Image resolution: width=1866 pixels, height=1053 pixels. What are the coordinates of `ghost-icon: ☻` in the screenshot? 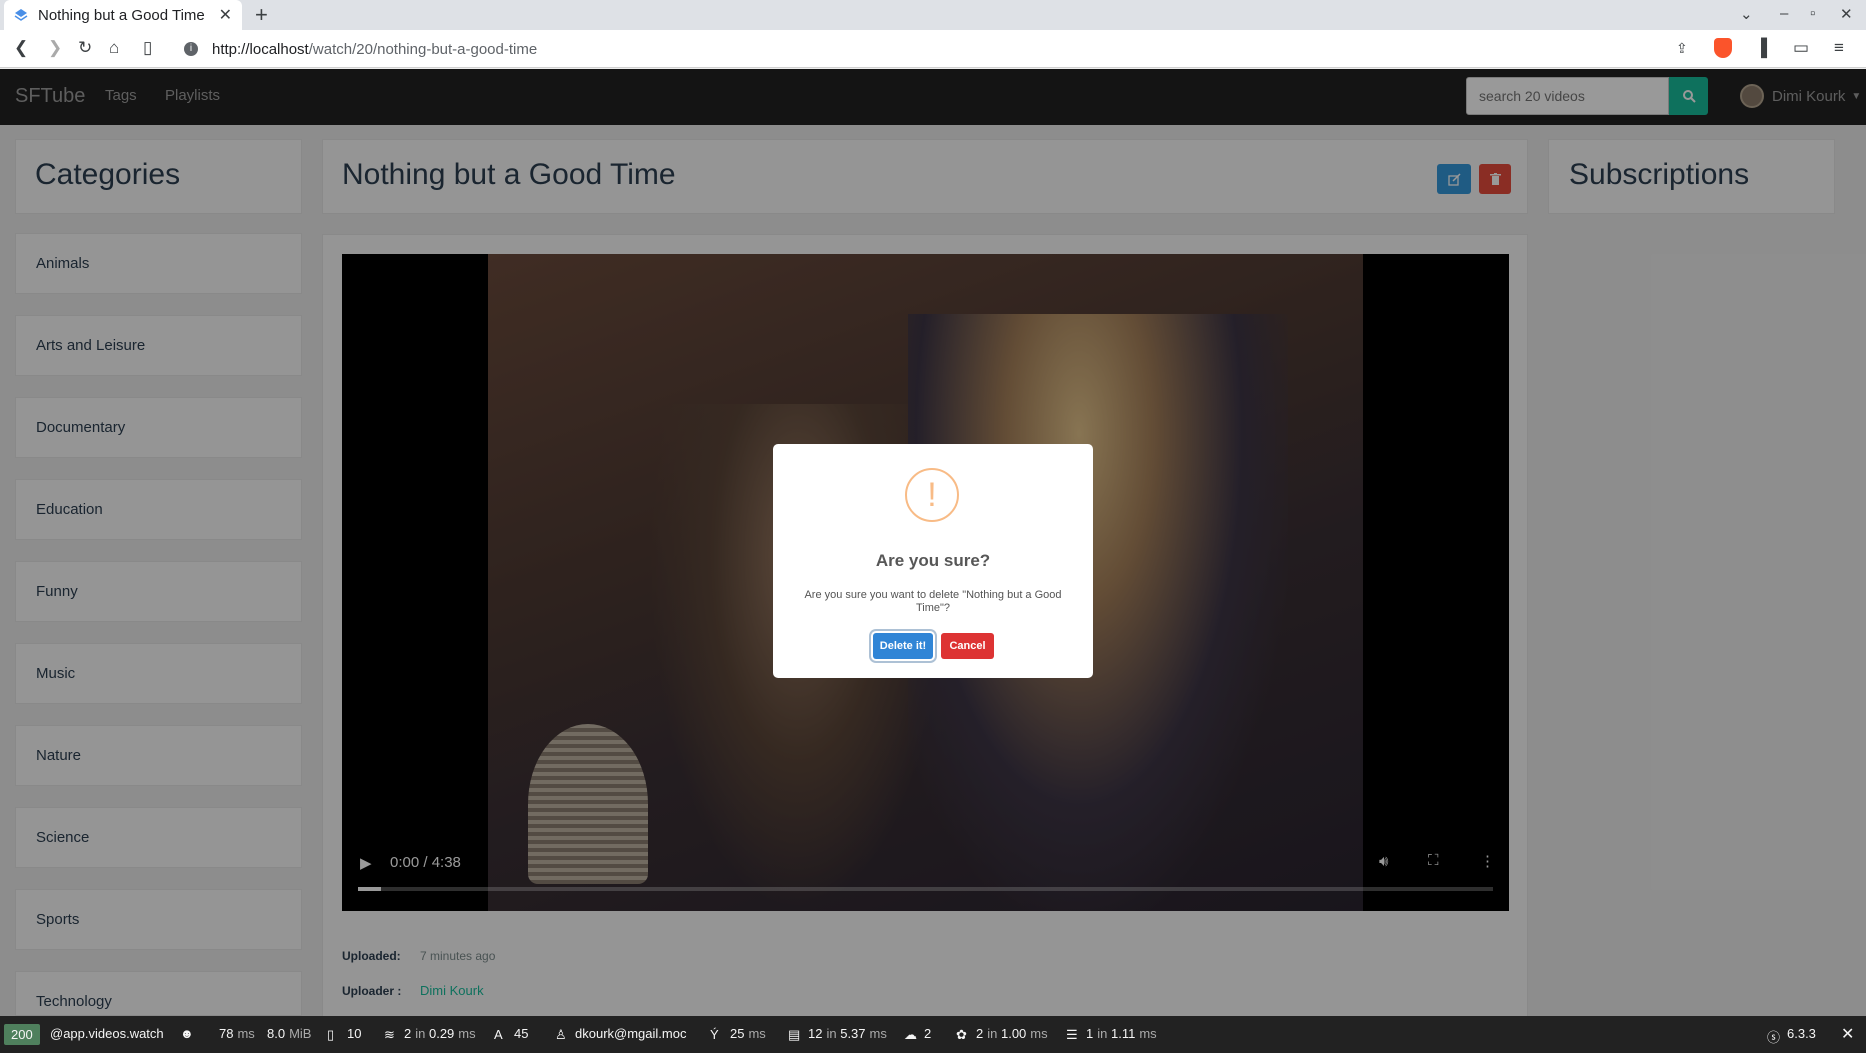 It's located at (187, 1033).